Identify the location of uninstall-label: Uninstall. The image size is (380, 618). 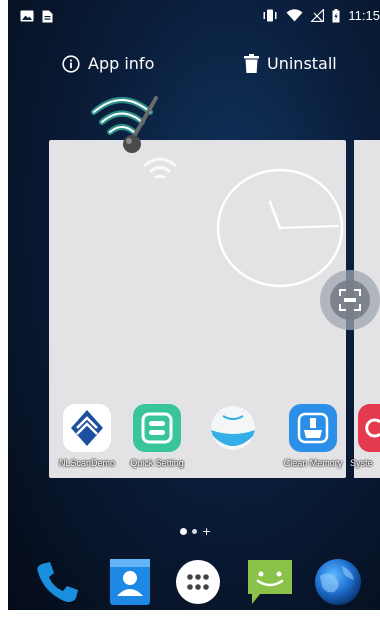
(302, 63).